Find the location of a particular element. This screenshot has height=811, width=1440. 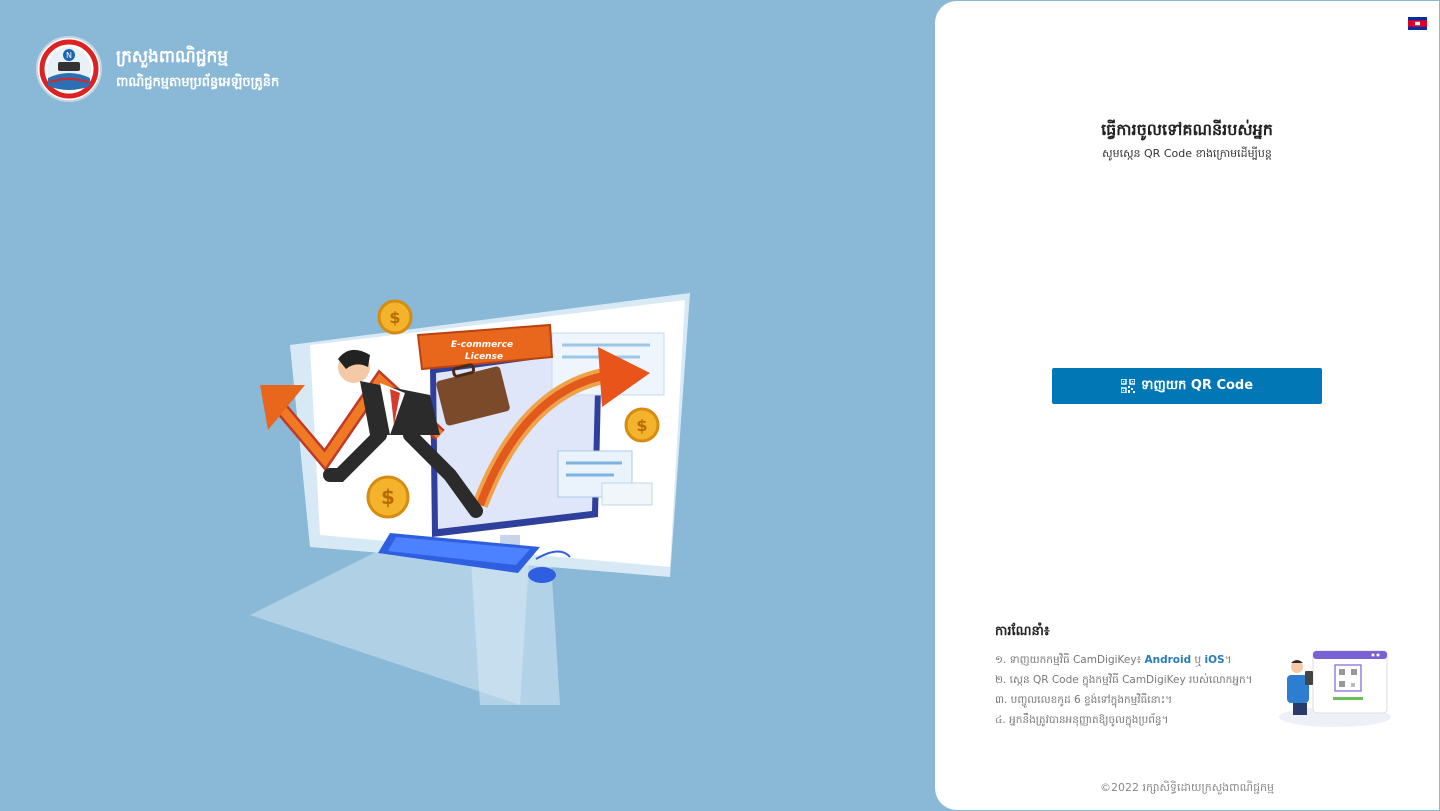

scan-qr-illustration is located at coordinates (1335, 688).